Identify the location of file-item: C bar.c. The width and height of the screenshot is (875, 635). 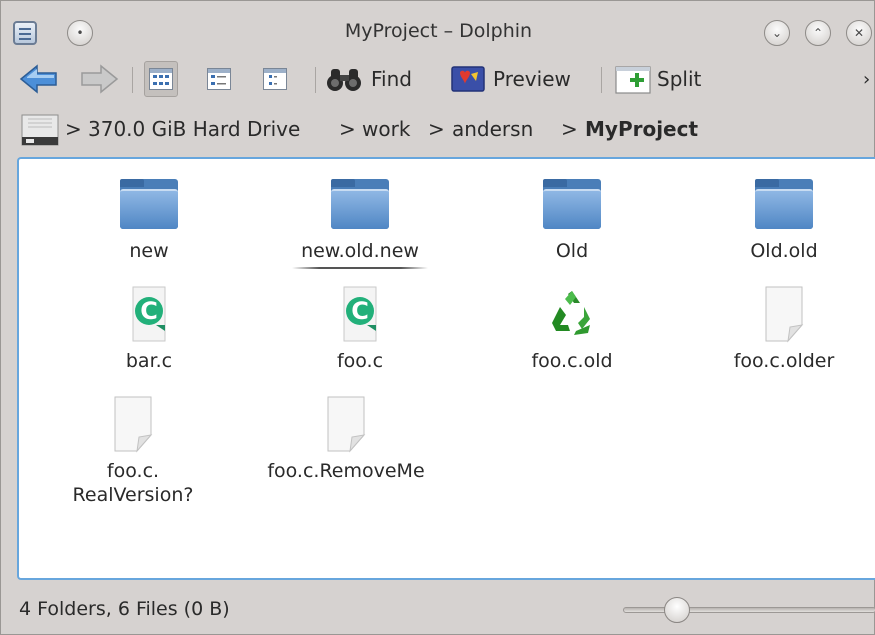
(149, 329).